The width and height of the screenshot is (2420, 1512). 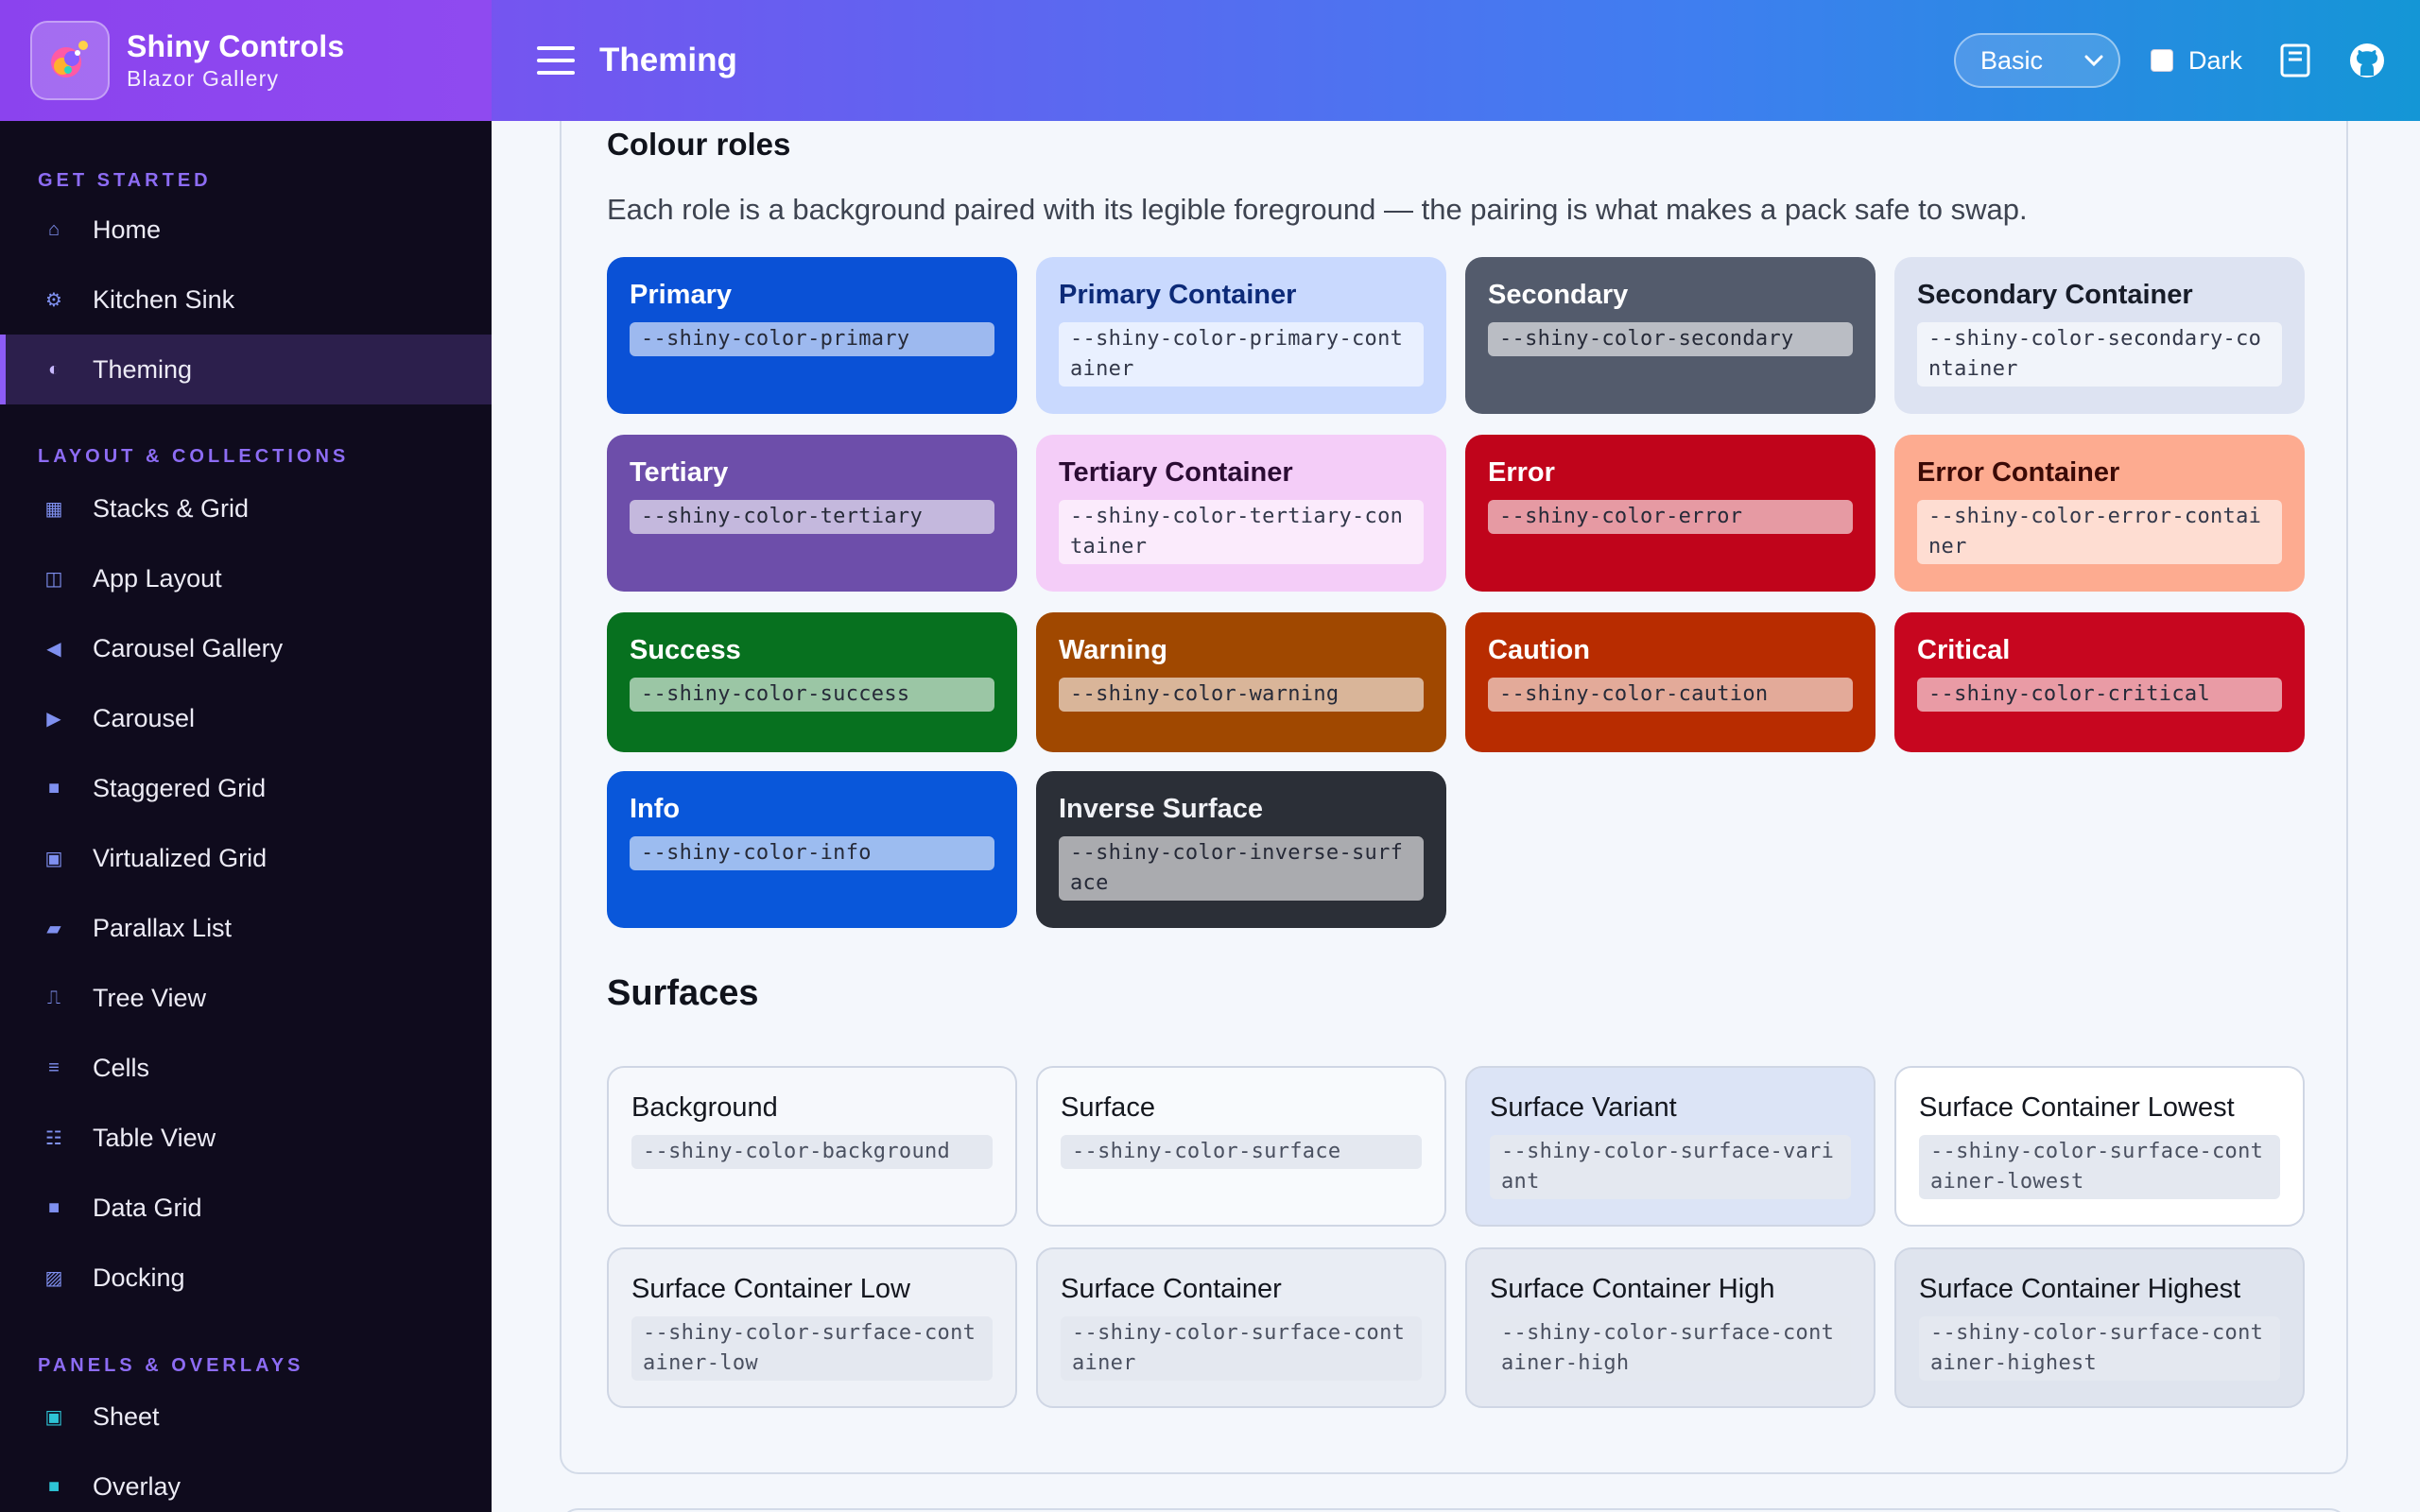 I want to click on colour-role-card: Caution --shiny-color-caution, so click(x=1670, y=682).